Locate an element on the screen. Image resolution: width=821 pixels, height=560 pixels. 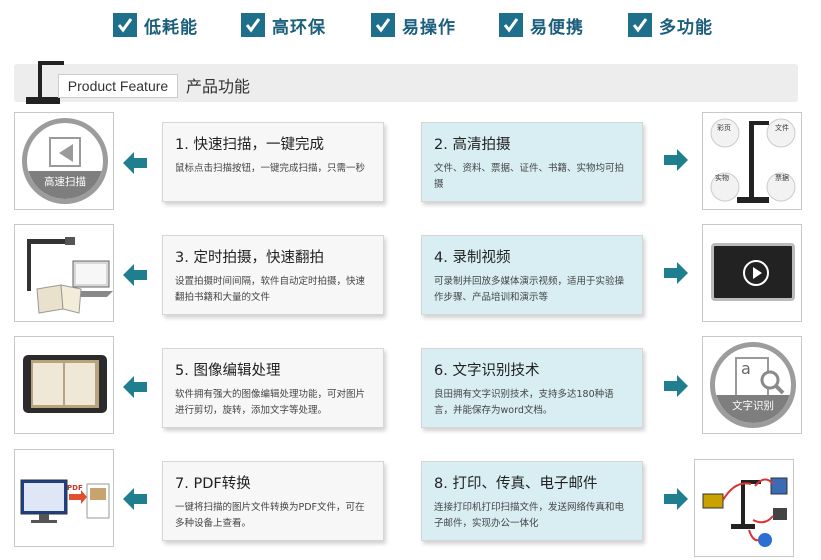
feature-label: 高环保 is located at coordinates (299, 27).